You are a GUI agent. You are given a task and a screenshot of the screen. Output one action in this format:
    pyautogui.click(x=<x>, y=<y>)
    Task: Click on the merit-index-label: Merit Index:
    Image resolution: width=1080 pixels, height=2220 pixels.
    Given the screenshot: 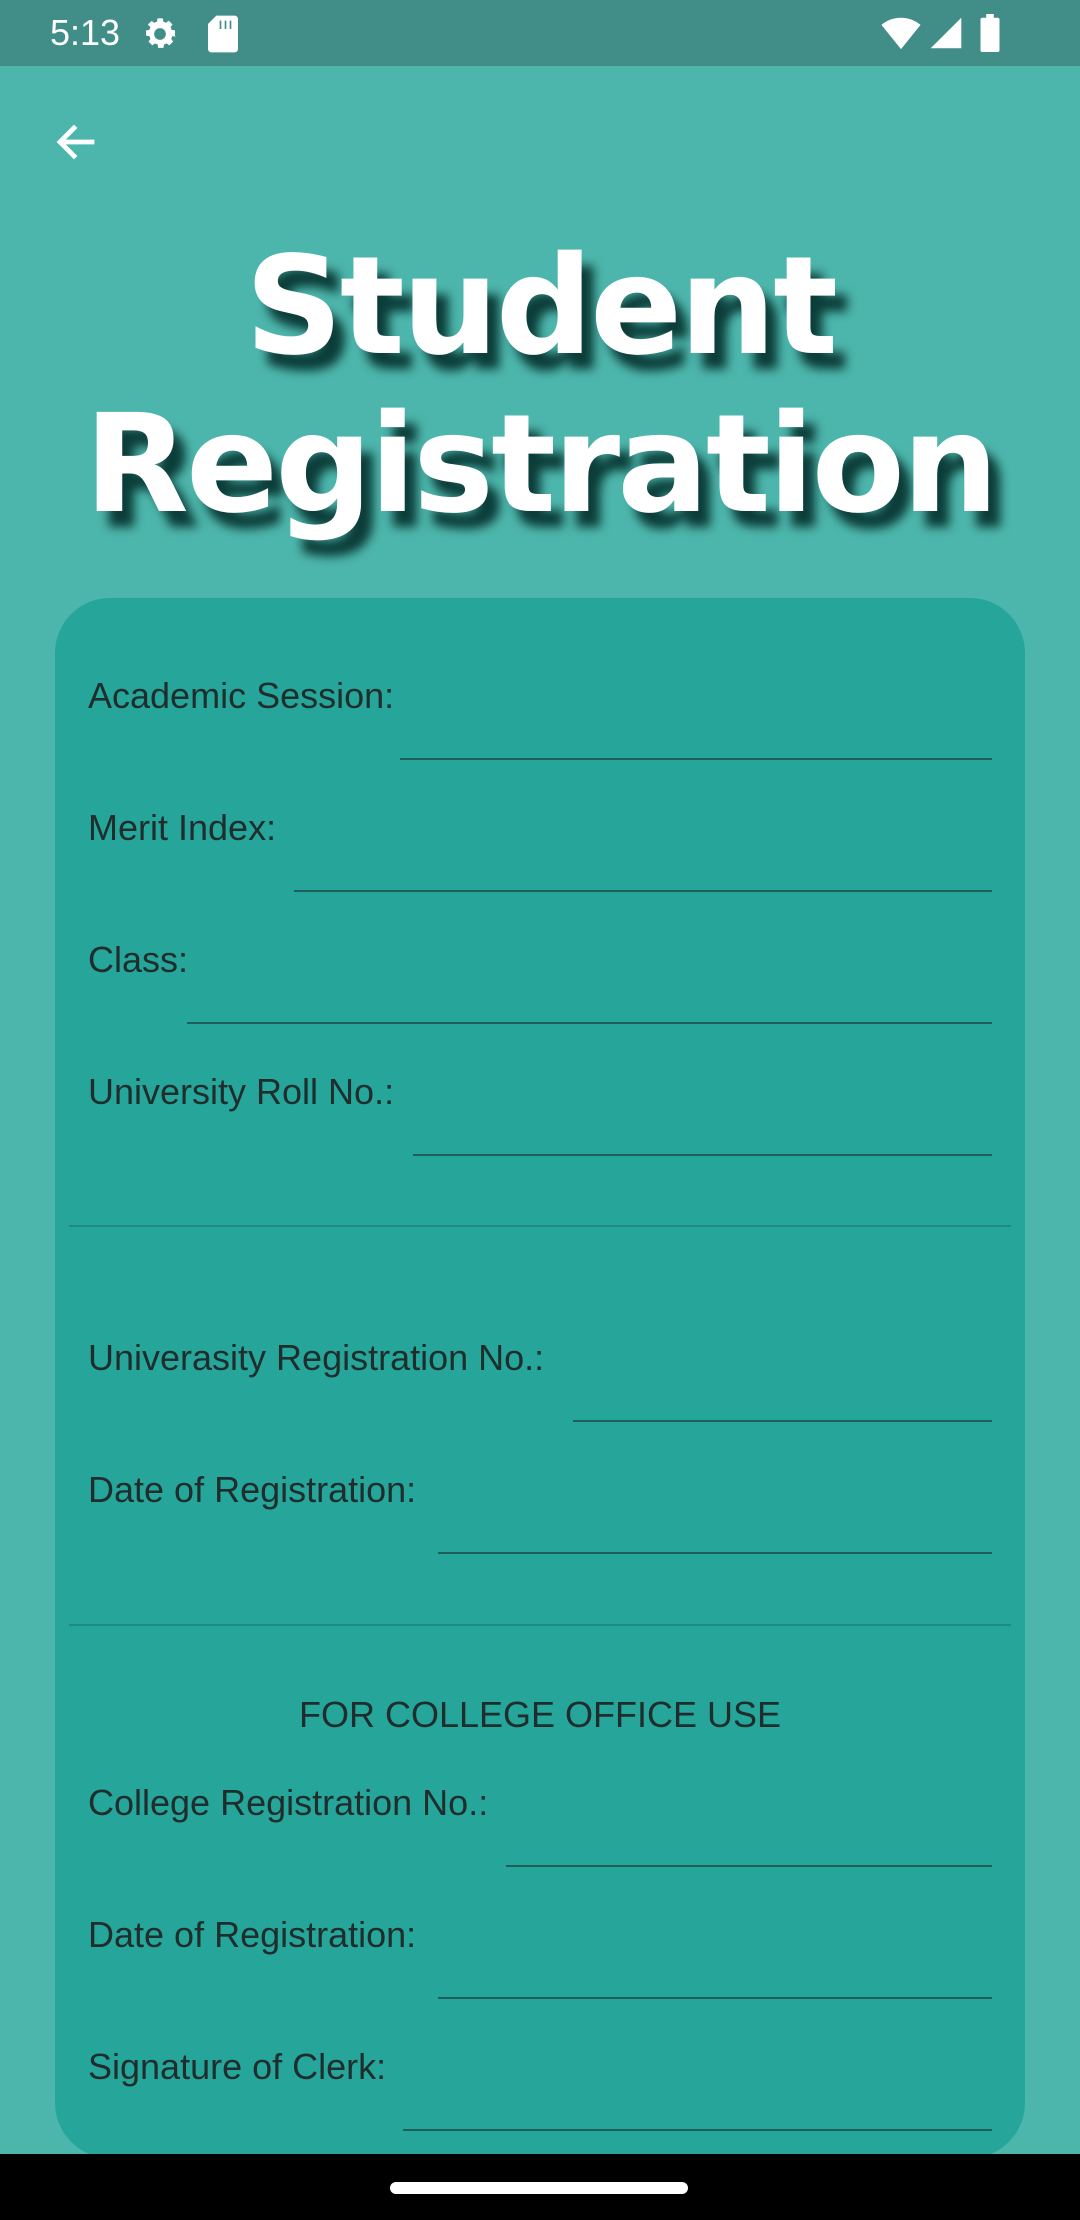 What is the action you would take?
    pyautogui.click(x=182, y=827)
    